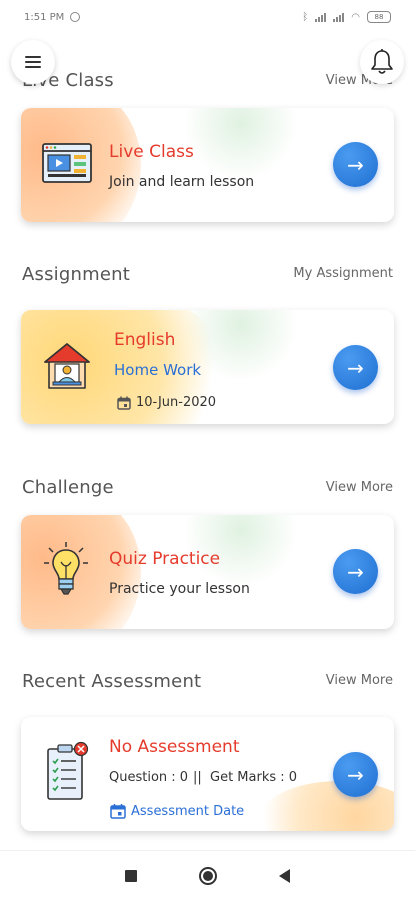 Image resolution: width=415 pixels, height=900 pixels. Describe the element at coordinates (68, 487) in the screenshot. I see `section-title-challenge: Challenge` at that location.